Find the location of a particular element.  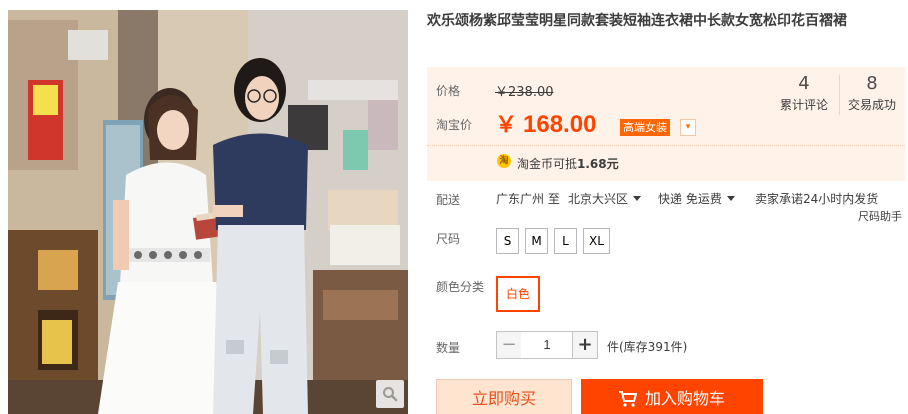

current-price: ￥ 168.00 is located at coordinates (545, 123).